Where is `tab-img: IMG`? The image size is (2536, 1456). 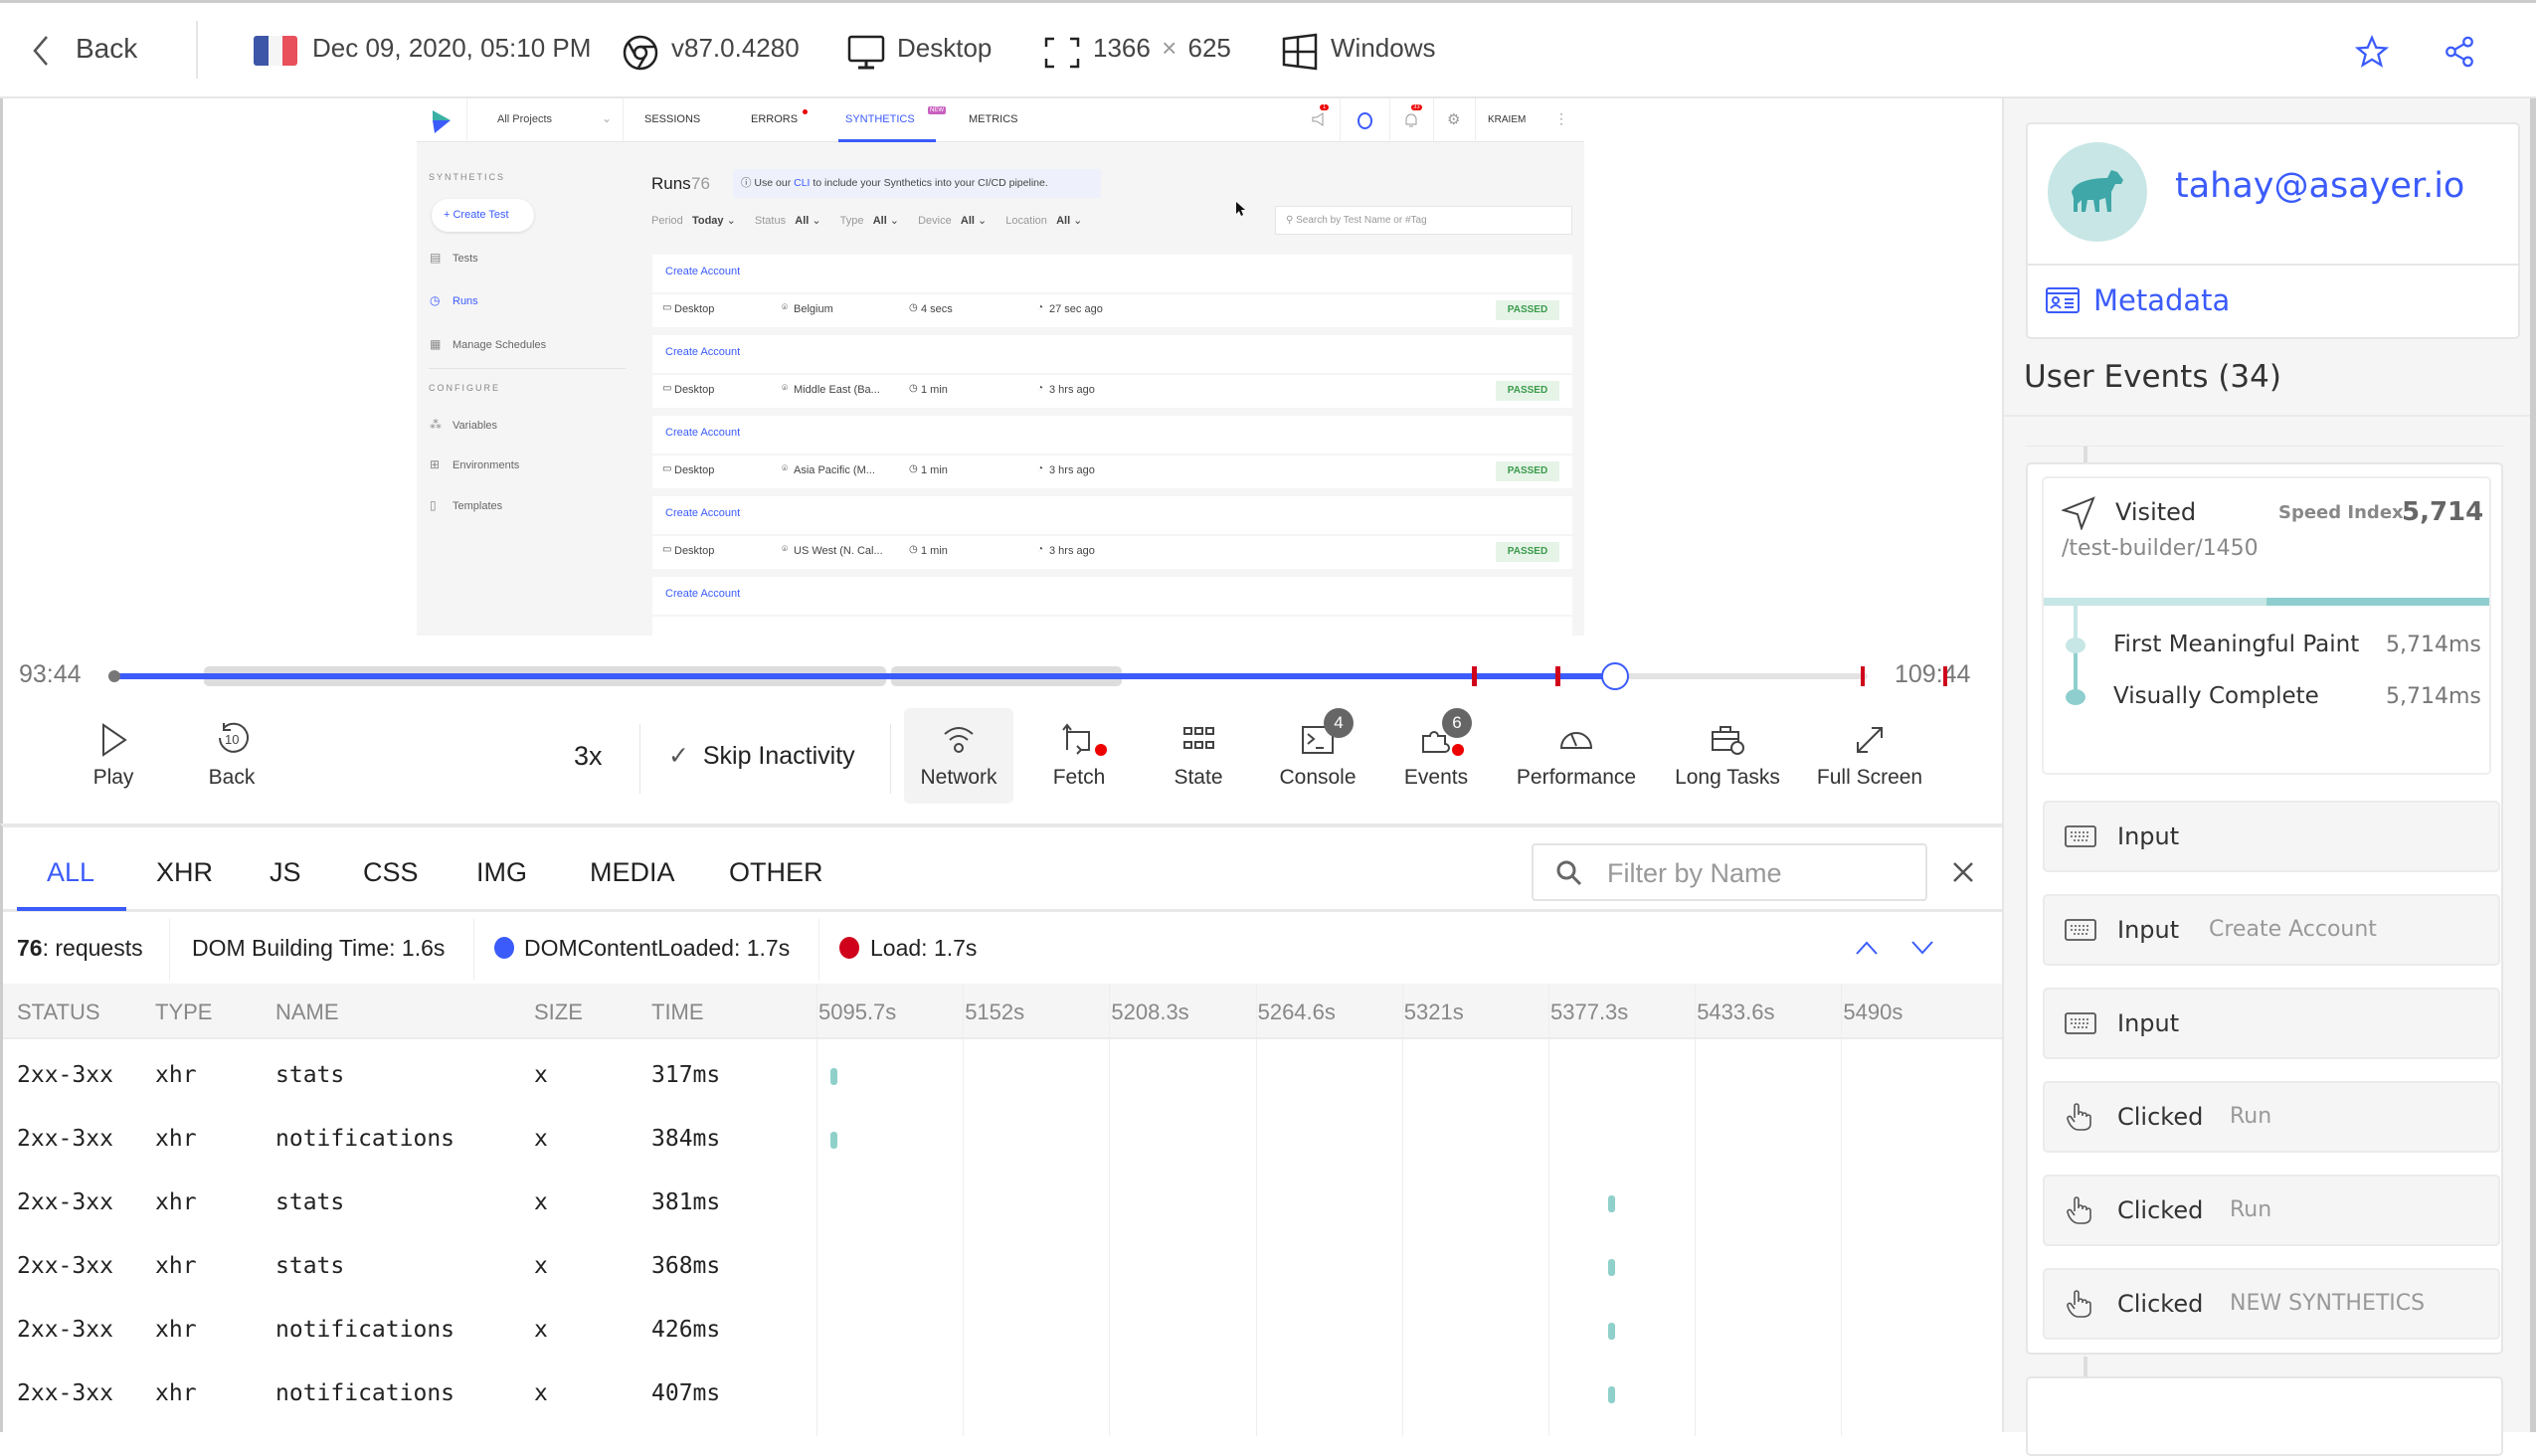
tab-img: IMG is located at coordinates (501, 872).